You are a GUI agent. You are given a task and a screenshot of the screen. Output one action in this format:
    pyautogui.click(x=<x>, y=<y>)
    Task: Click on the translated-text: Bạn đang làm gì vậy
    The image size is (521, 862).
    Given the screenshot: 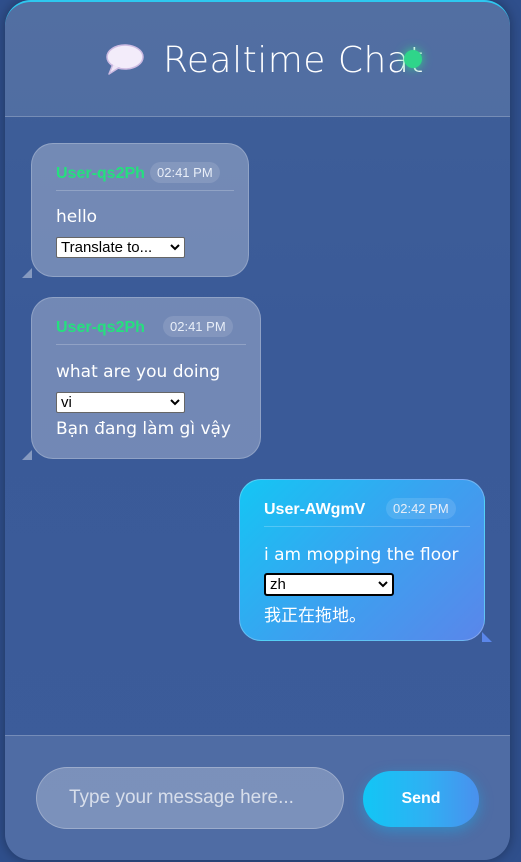 What is the action you would take?
    pyautogui.click(x=143, y=429)
    